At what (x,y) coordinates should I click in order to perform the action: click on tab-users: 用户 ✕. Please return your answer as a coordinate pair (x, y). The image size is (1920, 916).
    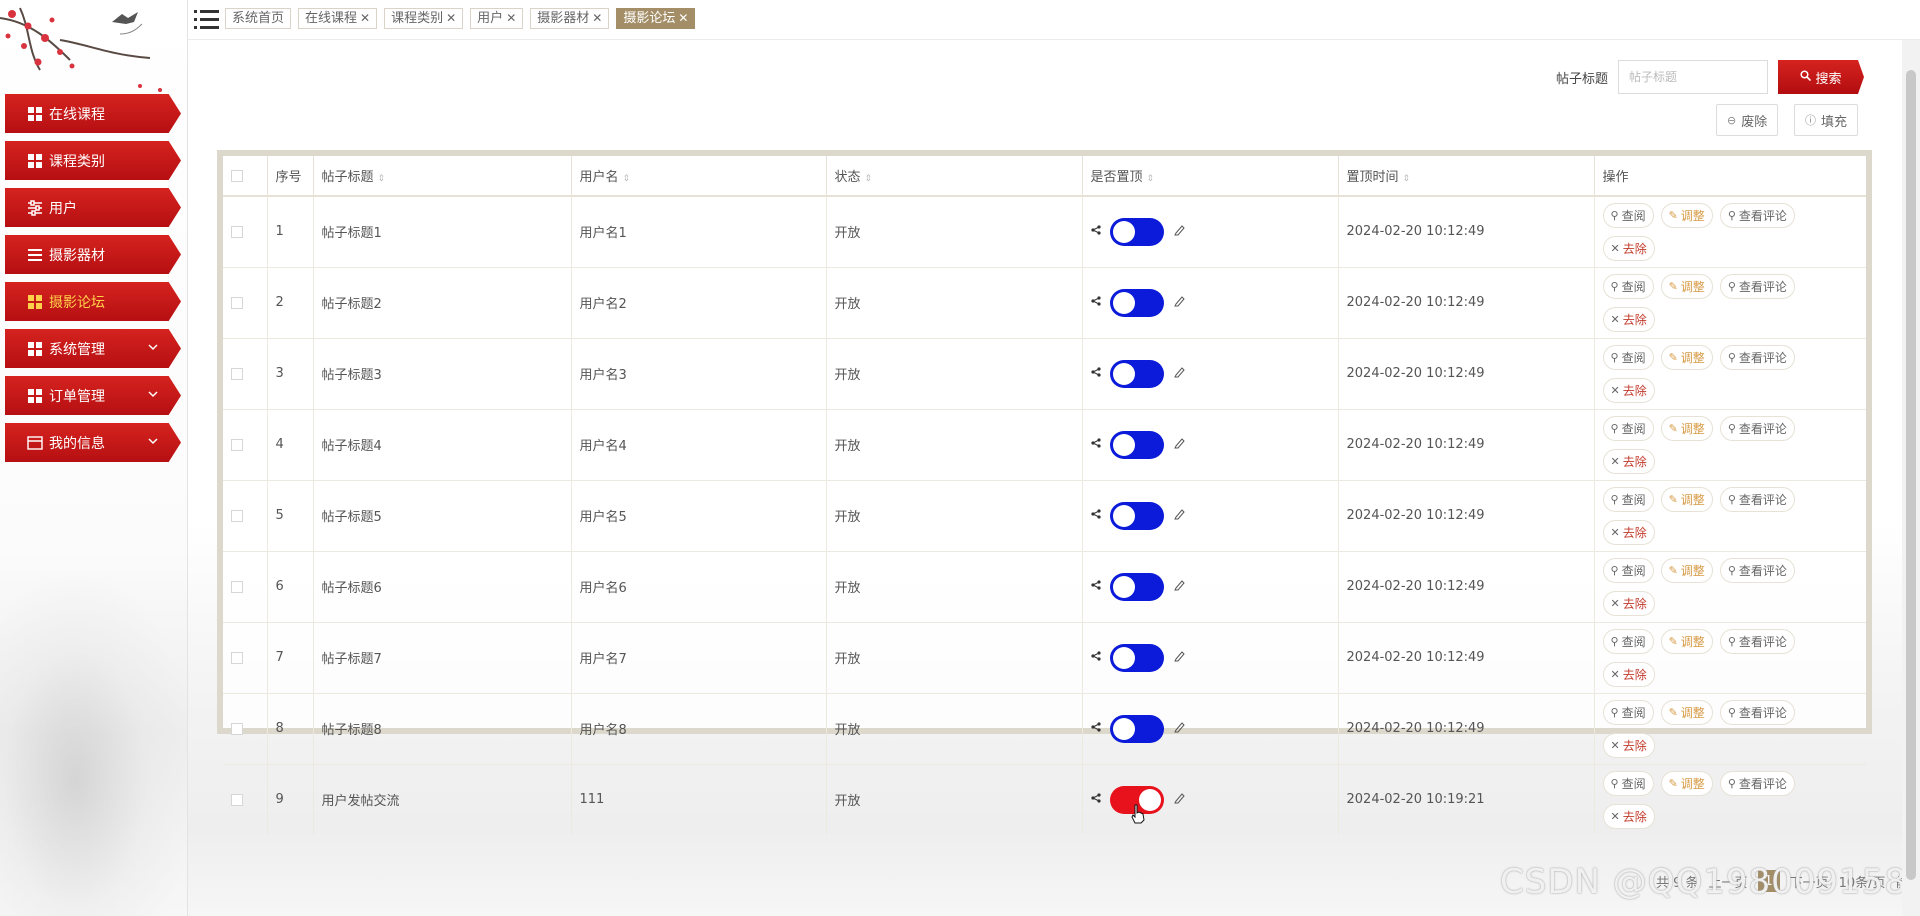
    Looking at the image, I should click on (497, 18).